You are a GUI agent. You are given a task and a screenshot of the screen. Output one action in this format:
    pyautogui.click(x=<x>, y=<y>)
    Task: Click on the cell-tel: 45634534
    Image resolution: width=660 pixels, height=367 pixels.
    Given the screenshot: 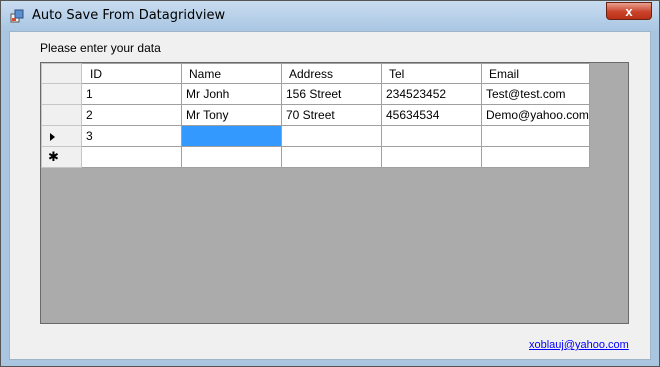 What is the action you would take?
    pyautogui.click(x=431, y=115)
    